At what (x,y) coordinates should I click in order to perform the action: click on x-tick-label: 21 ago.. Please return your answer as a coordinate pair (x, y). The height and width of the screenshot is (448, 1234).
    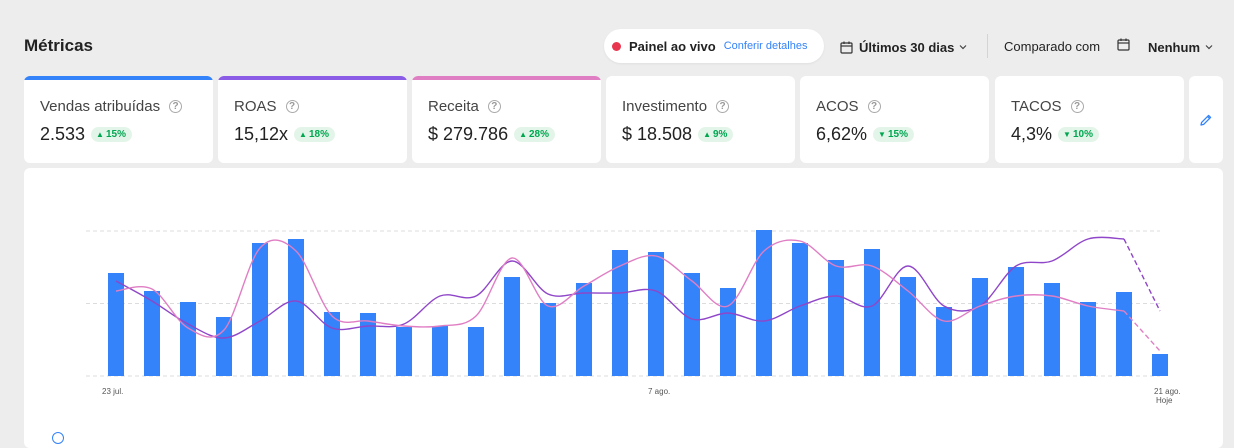
    Looking at the image, I should click on (1167, 391).